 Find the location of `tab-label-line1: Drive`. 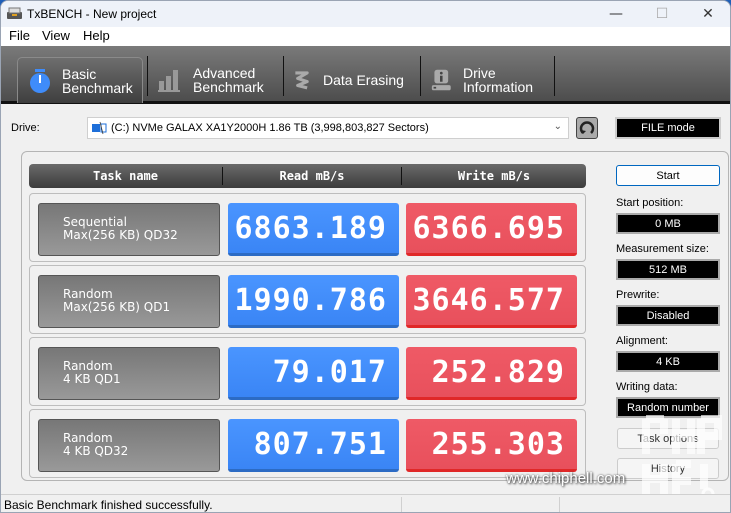

tab-label-line1: Drive is located at coordinates (479, 73).